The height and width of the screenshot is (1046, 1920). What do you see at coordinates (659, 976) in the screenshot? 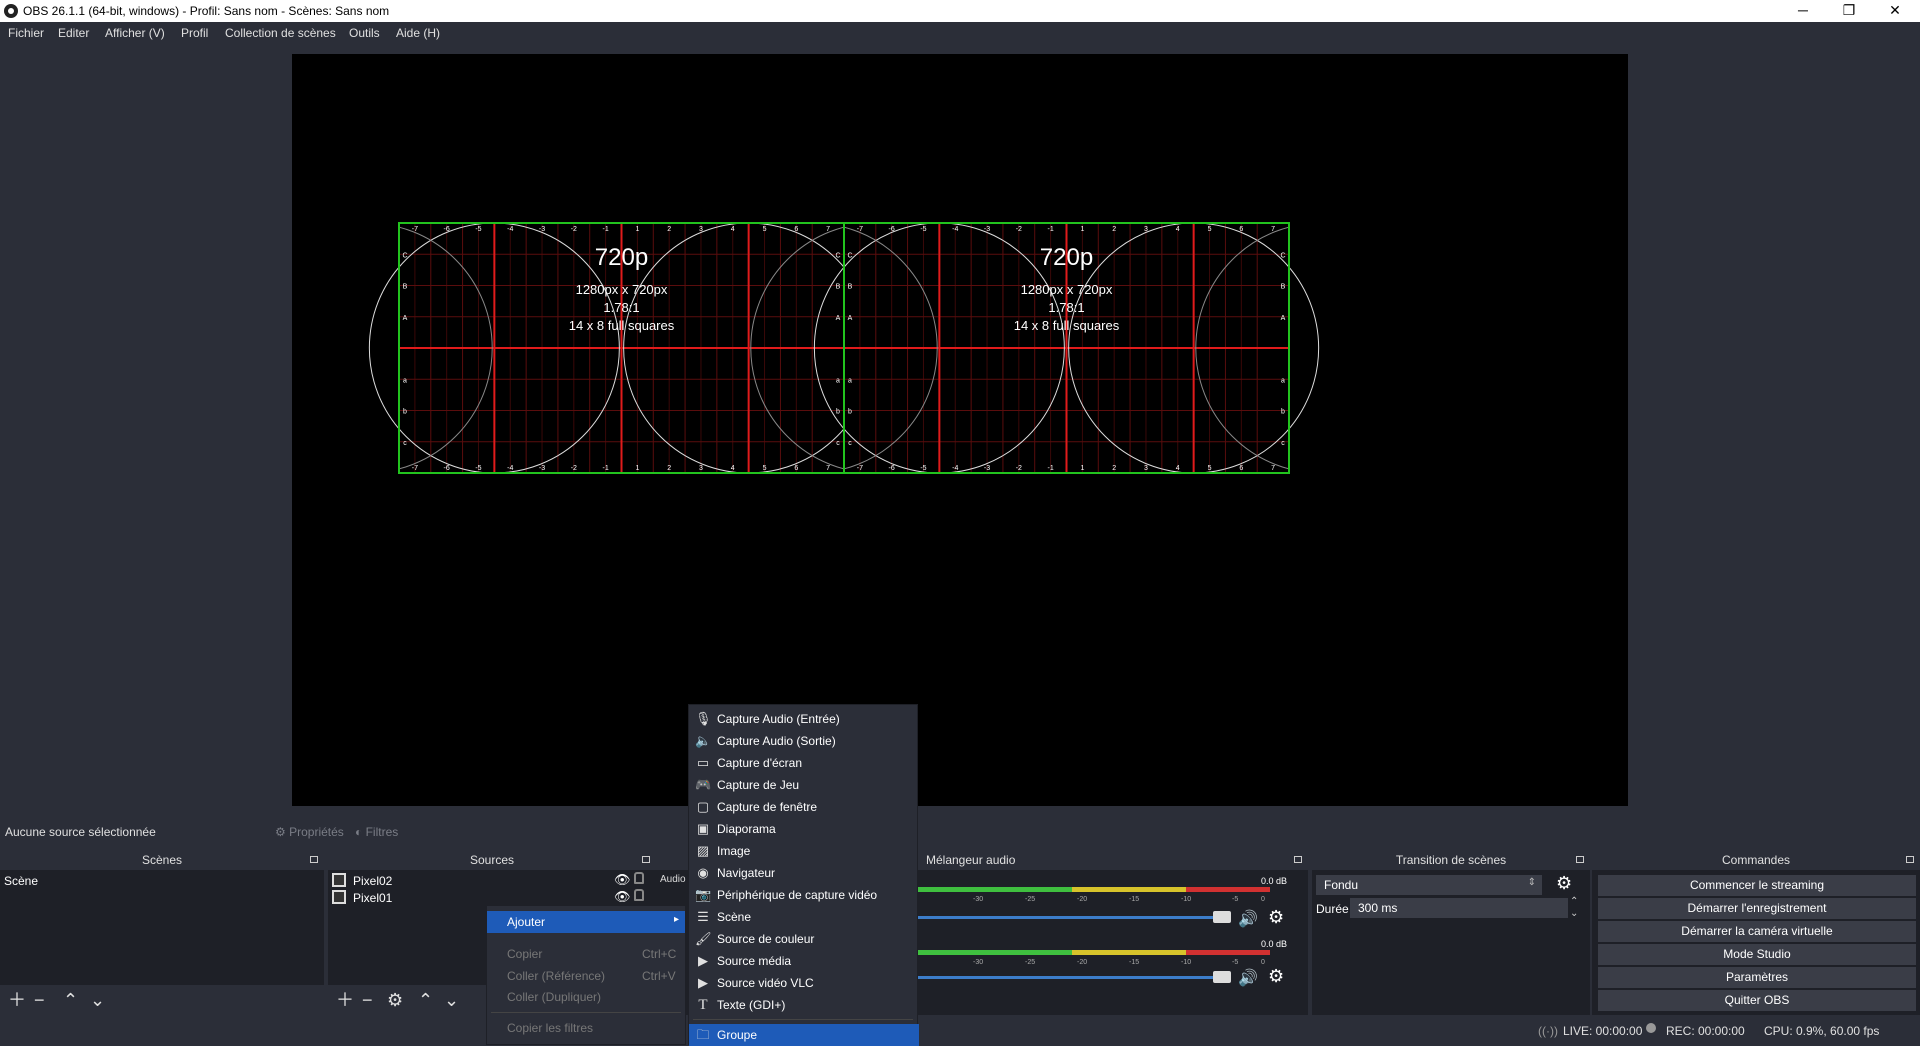
I see `paste-shortcut: Ctrl+V` at bounding box center [659, 976].